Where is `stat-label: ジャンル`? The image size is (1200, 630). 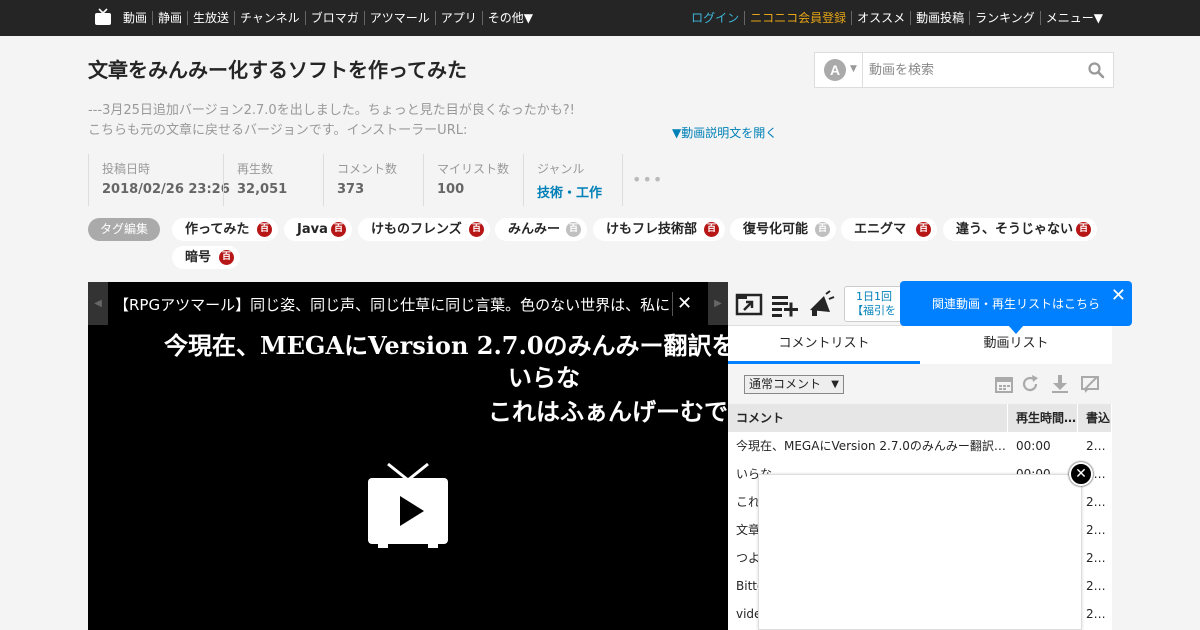
stat-label: ジャンル is located at coordinates (561, 169).